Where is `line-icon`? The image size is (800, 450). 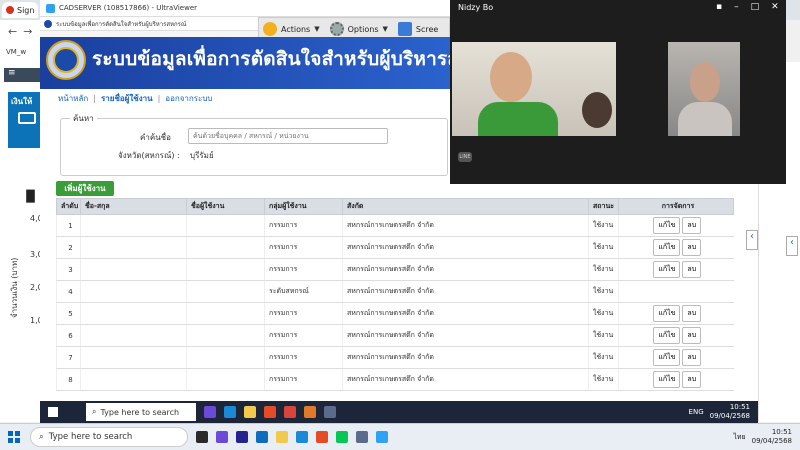
line-icon is located at coordinates (342, 437).